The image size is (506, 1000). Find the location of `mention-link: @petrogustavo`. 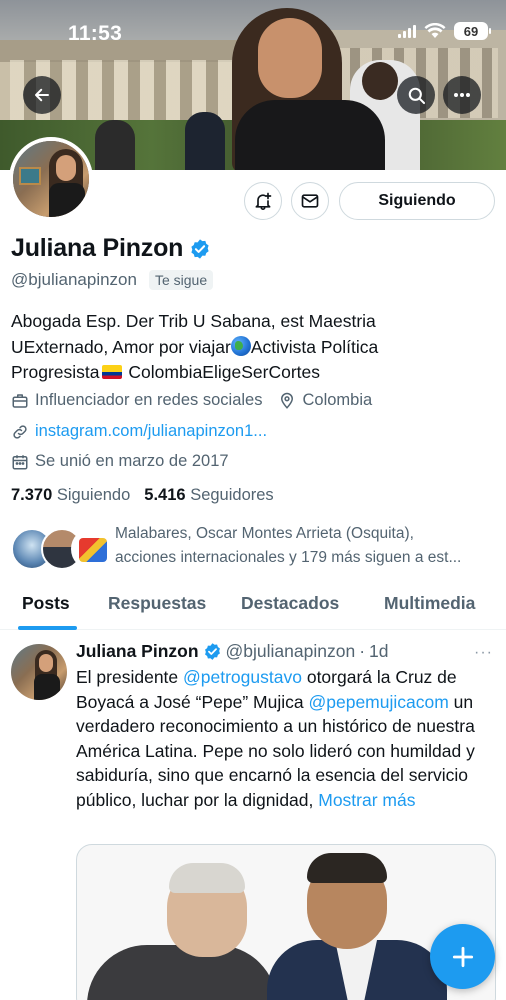

mention-link: @petrogustavo is located at coordinates (242, 677).